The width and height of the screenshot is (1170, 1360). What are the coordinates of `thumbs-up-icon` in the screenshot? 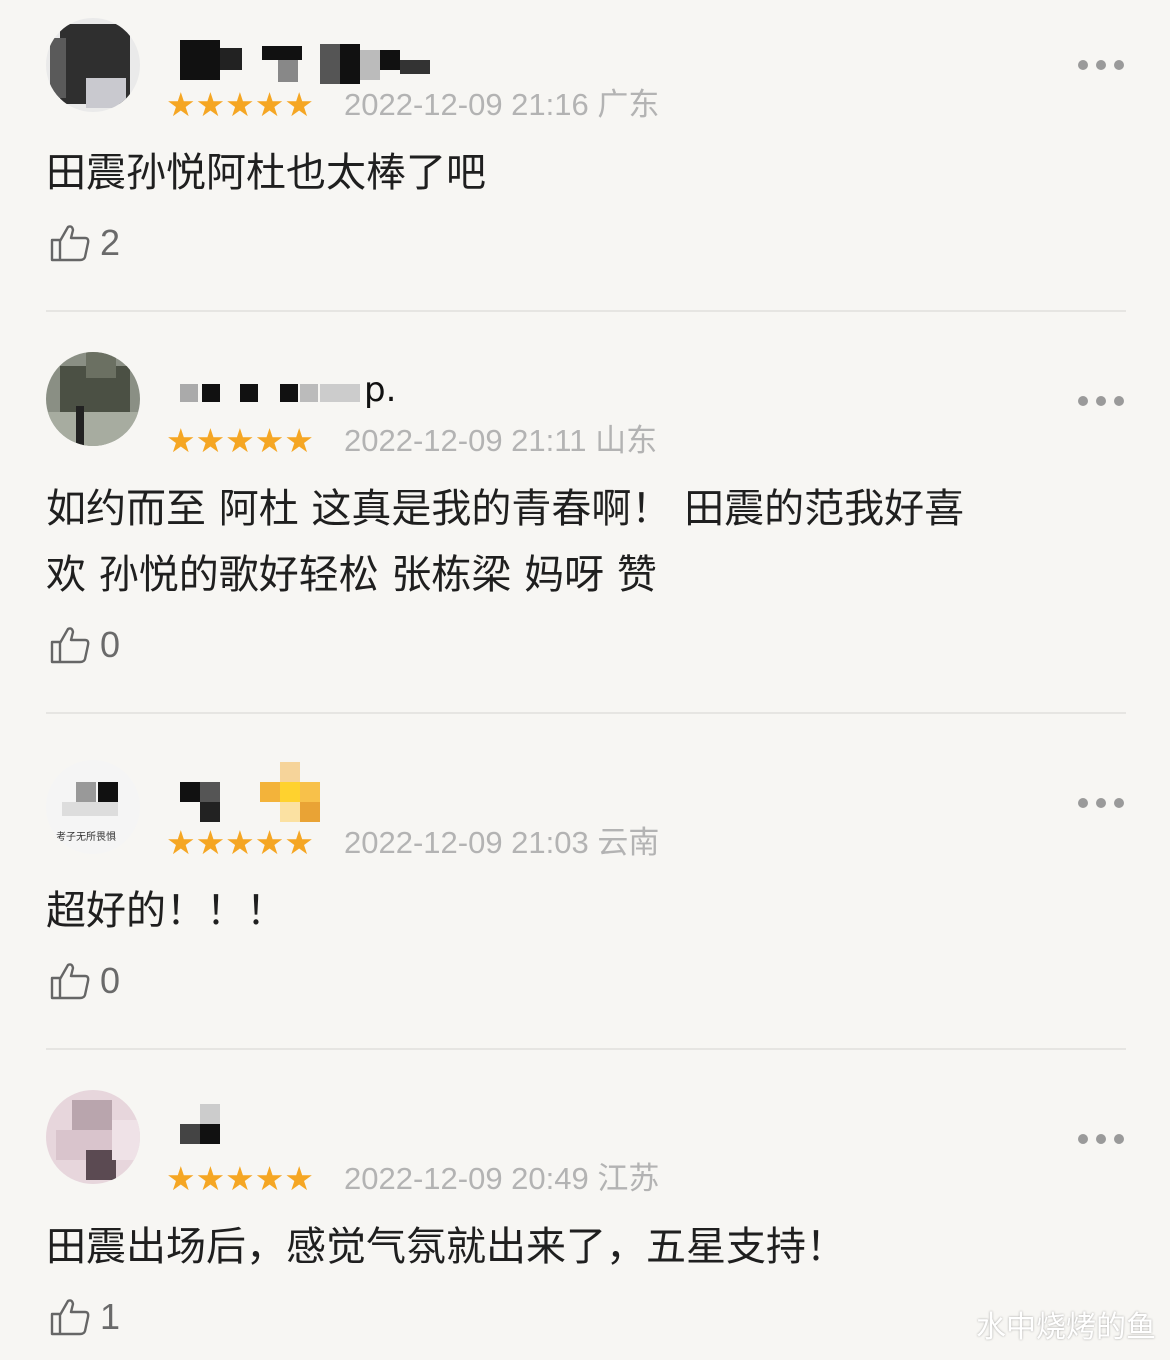 It's located at (70, 1317).